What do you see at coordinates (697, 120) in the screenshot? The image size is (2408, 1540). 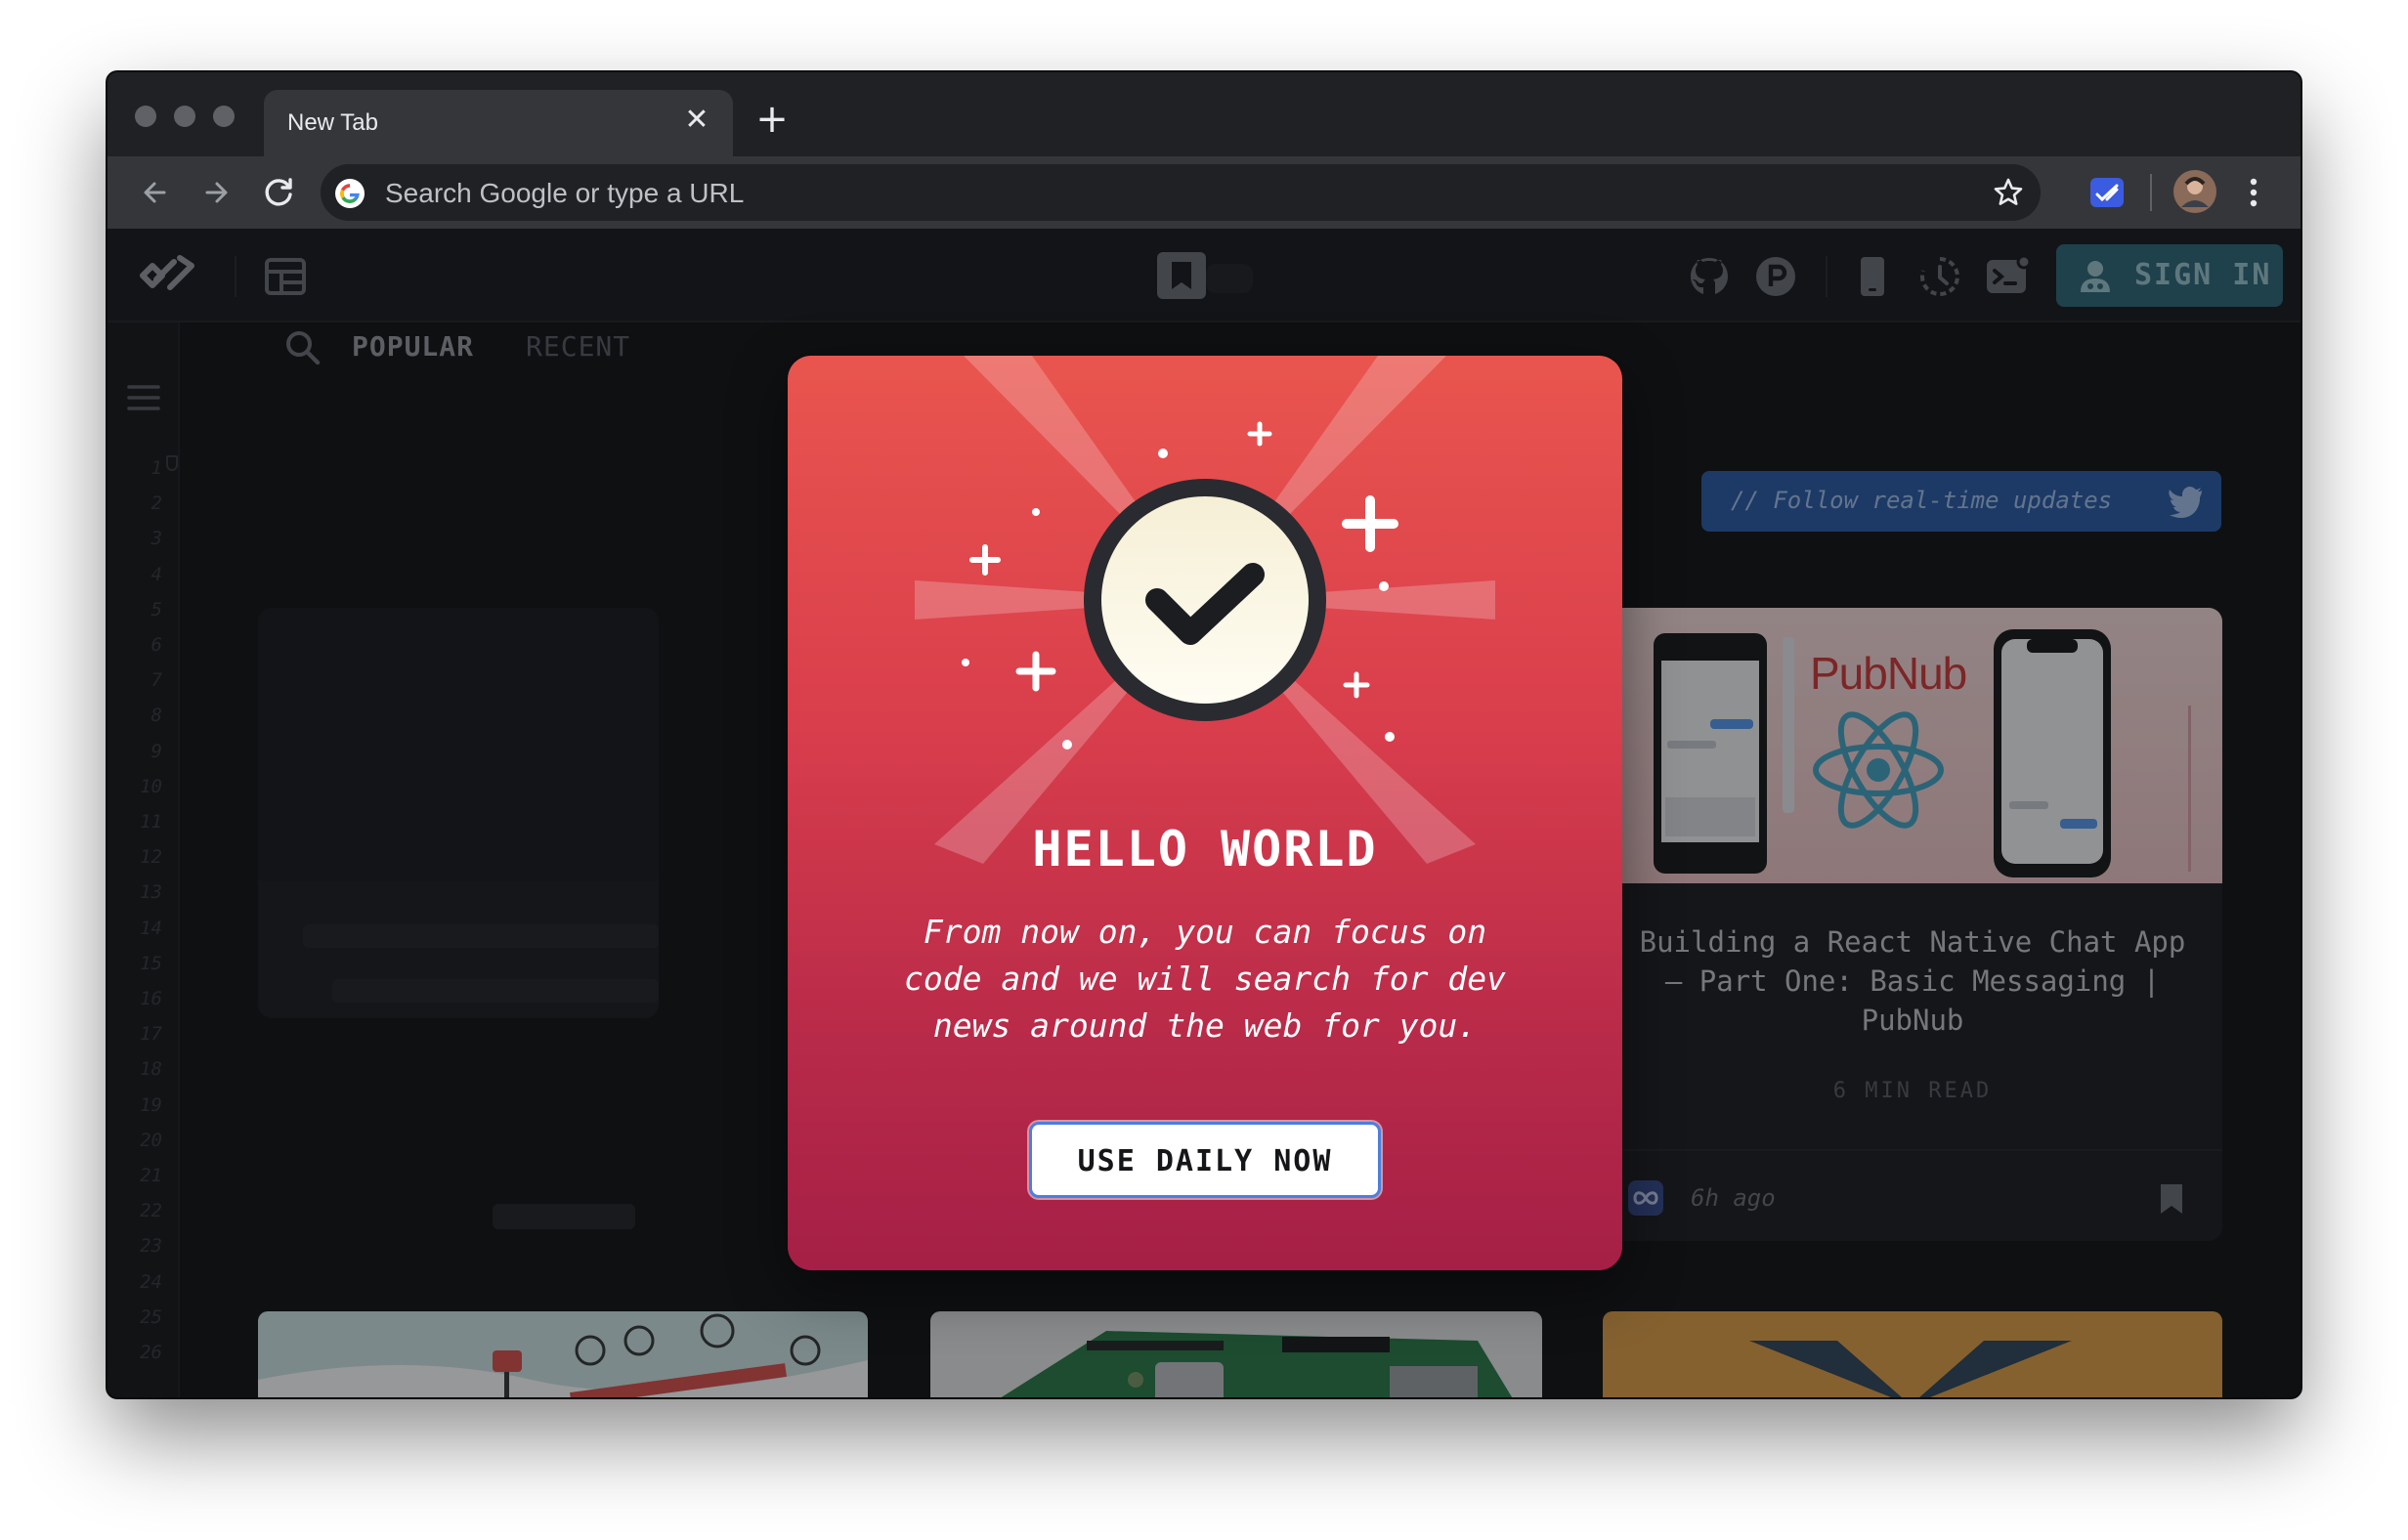 I see `close-tab-icon: ✕` at bounding box center [697, 120].